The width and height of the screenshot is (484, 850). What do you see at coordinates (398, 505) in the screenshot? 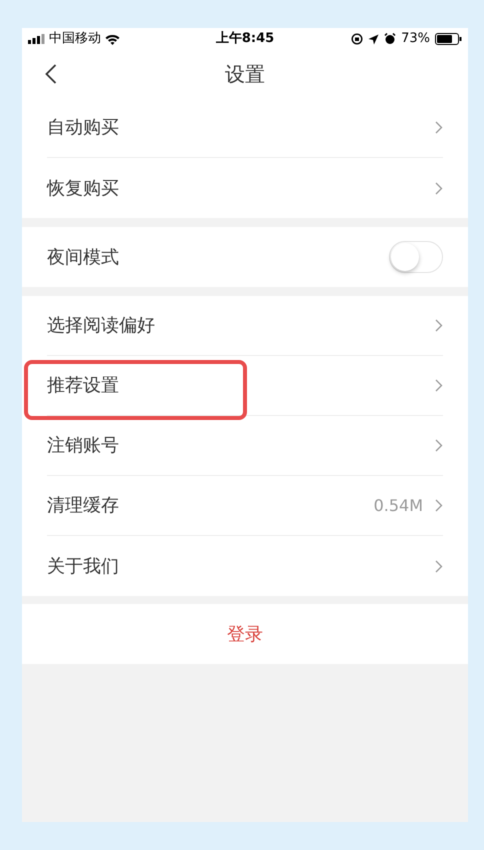
I see `cache-size: 0.54M` at bounding box center [398, 505].